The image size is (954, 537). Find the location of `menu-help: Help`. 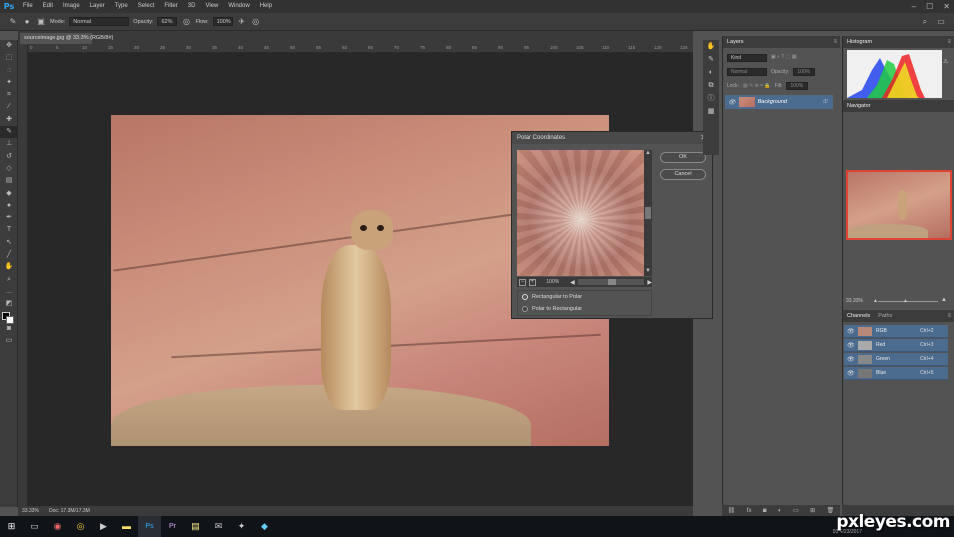

menu-help: Help is located at coordinates (266, 6).